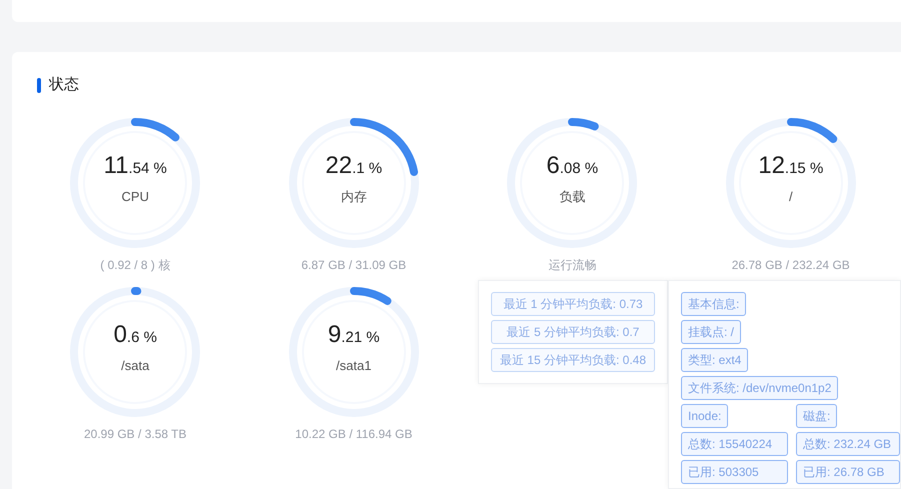 The width and height of the screenshot is (901, 489). Describe the element at coordinates (135, 197) in the screenshot. I see `gauge-label: CPU` at that location.